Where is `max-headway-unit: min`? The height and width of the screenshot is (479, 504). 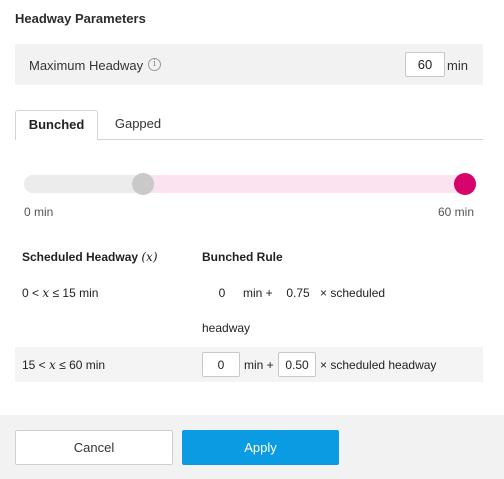
max-headway-unit: min is located at coordinates (457, 65).